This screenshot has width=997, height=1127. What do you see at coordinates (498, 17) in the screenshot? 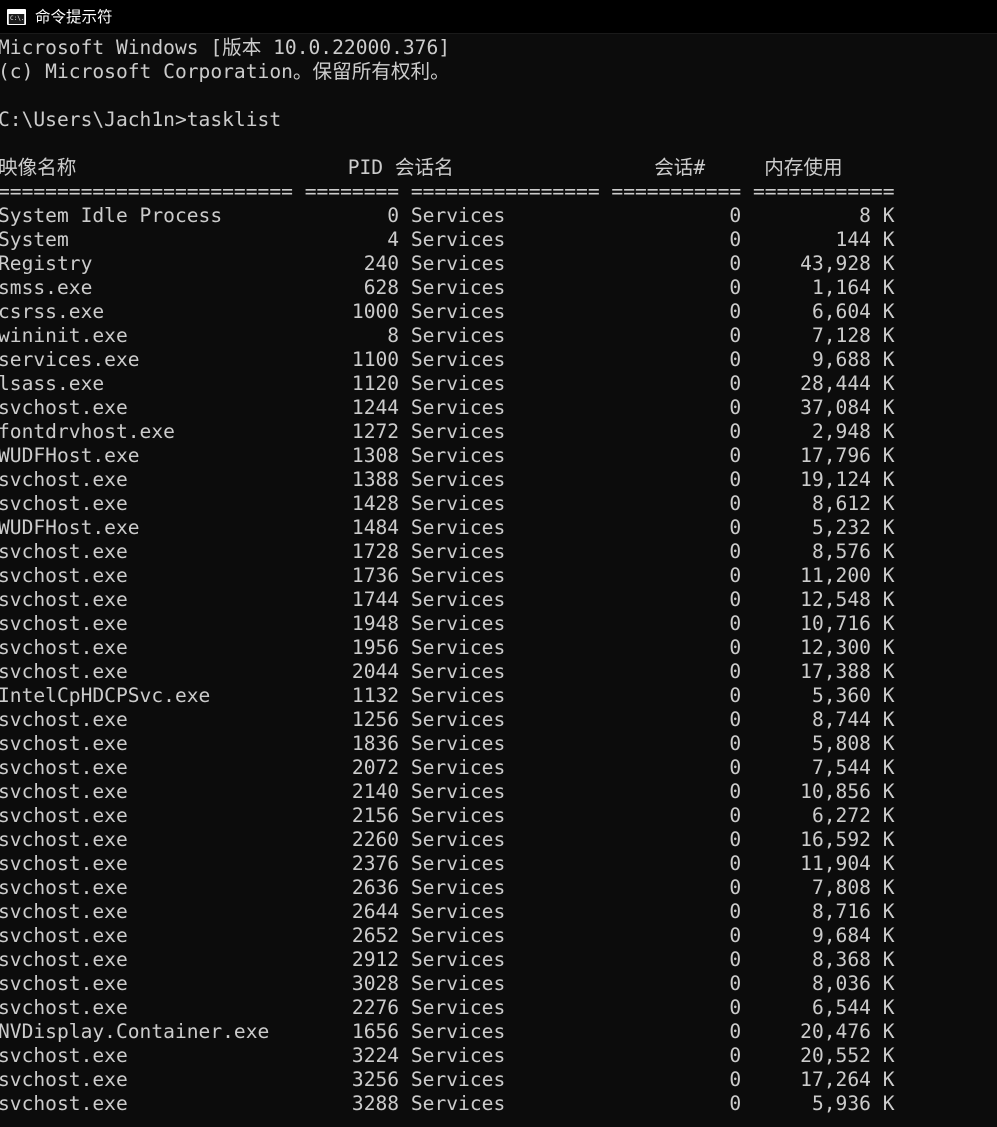
I see `window-title-bar: C:\. 命令提示符` at bounding box center [498, 17].